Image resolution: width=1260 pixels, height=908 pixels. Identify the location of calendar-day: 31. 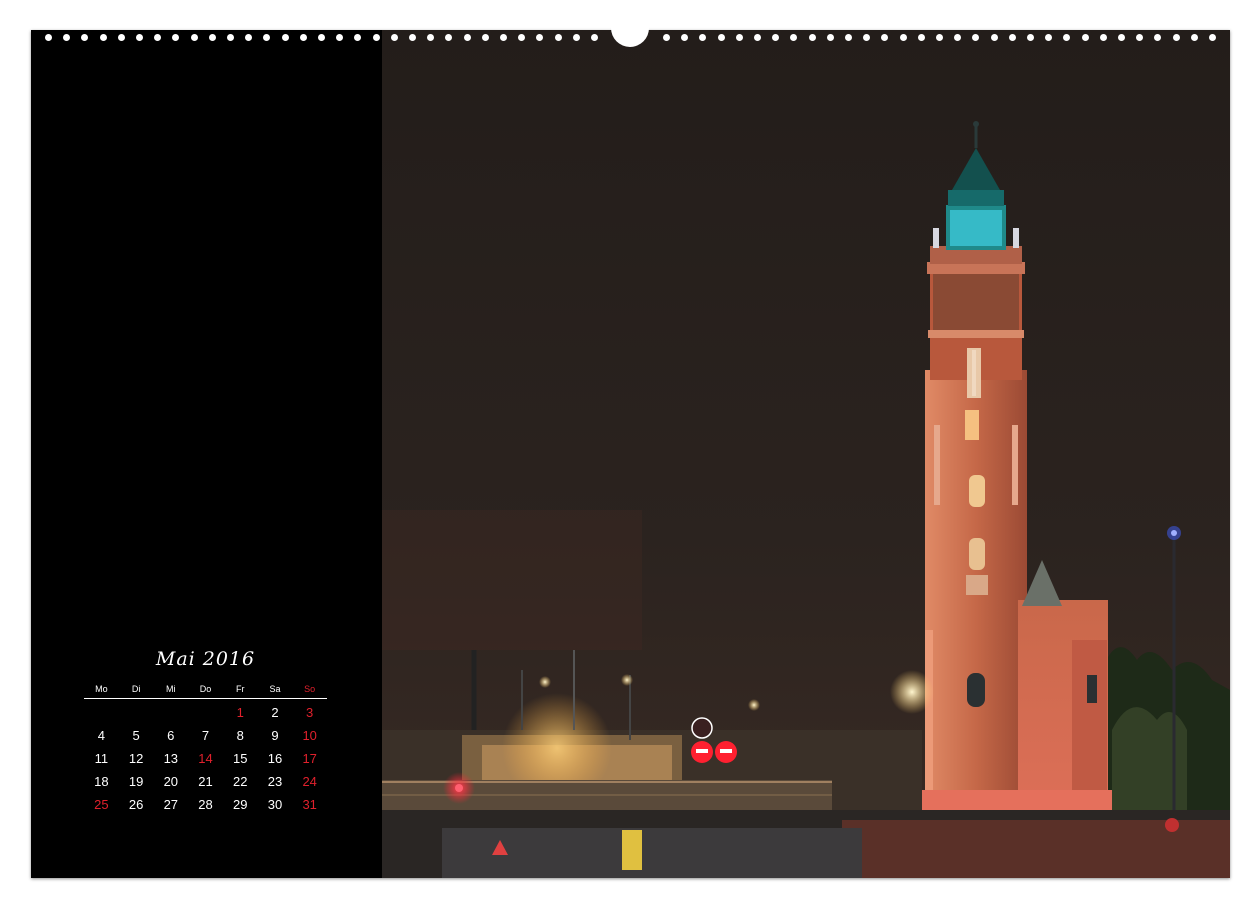
(309, 804).